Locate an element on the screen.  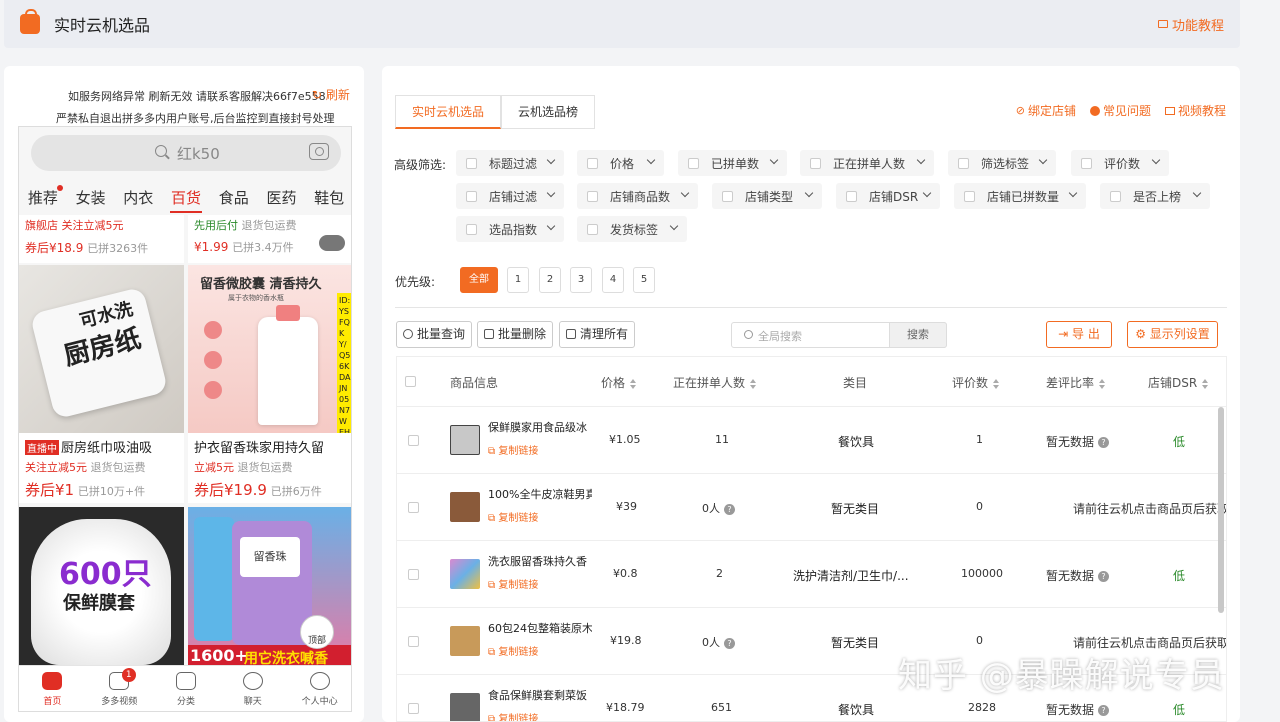
chat-icon is located at coordinates (252, 681).